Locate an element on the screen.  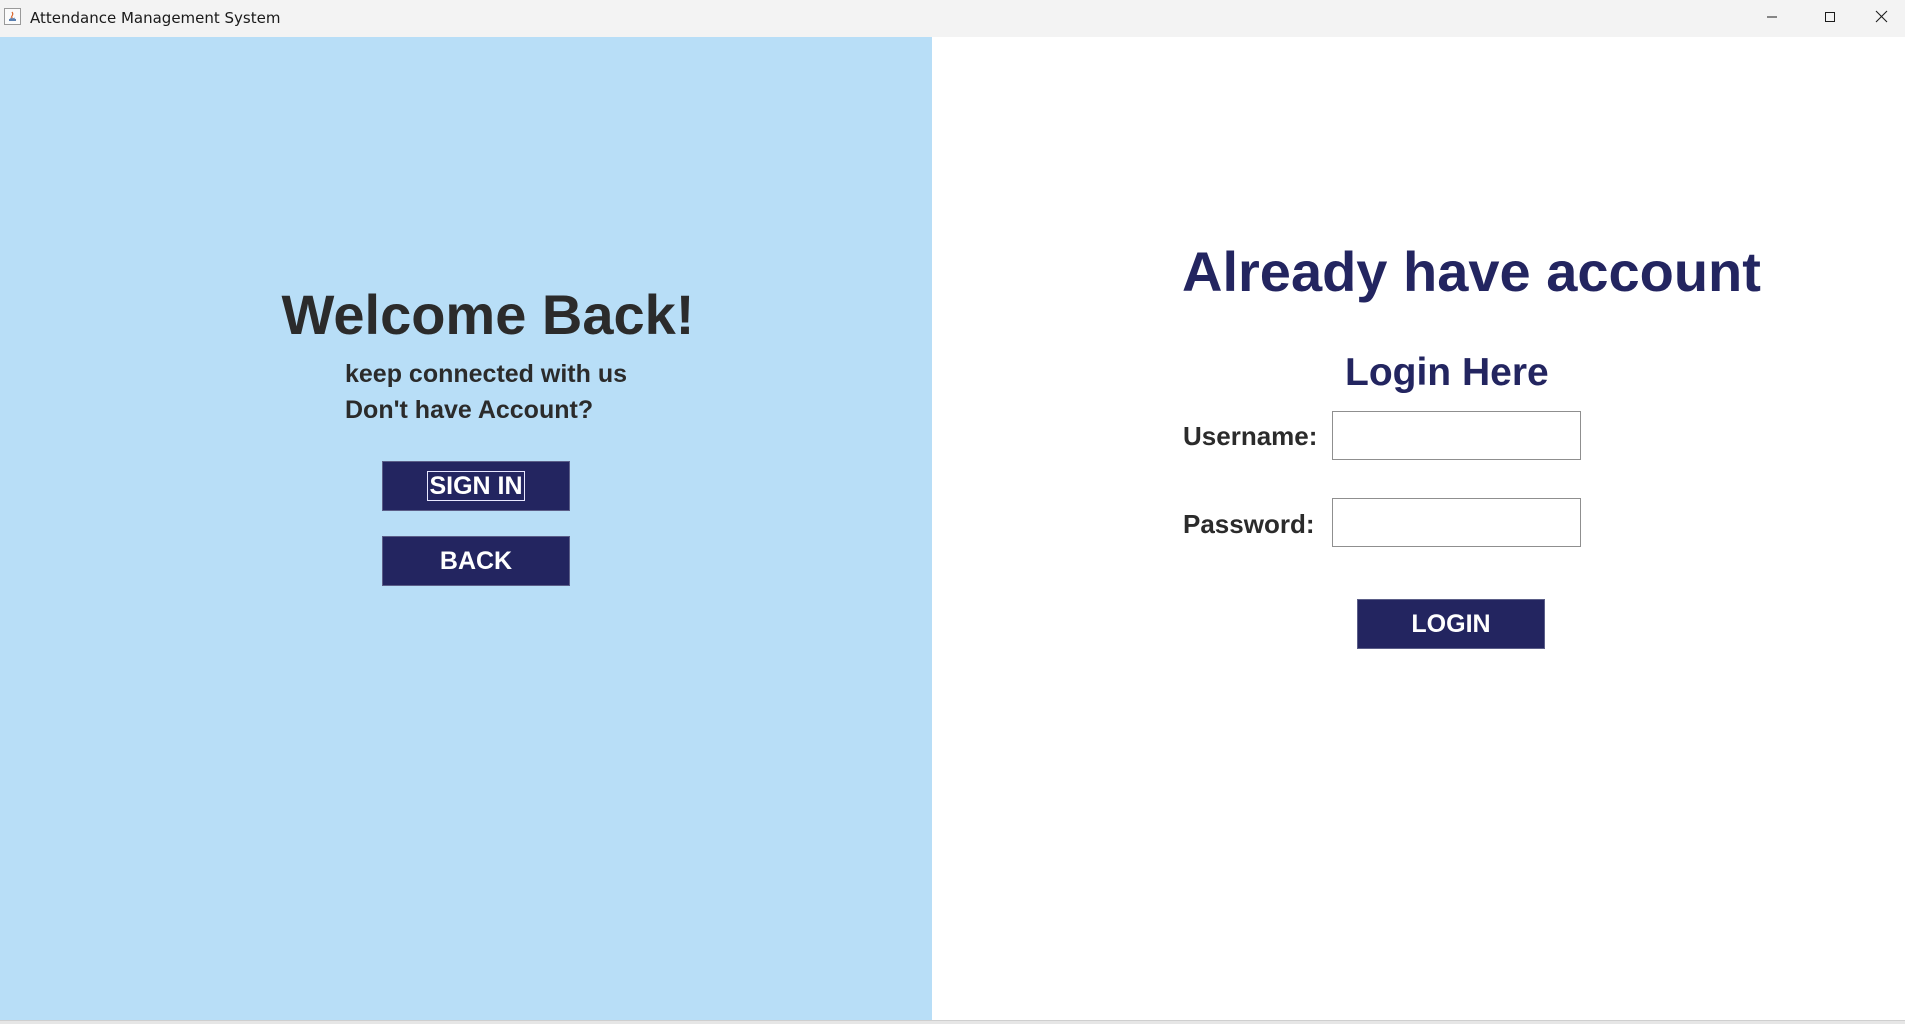
close-icon is located at coordinates (1881, 19).